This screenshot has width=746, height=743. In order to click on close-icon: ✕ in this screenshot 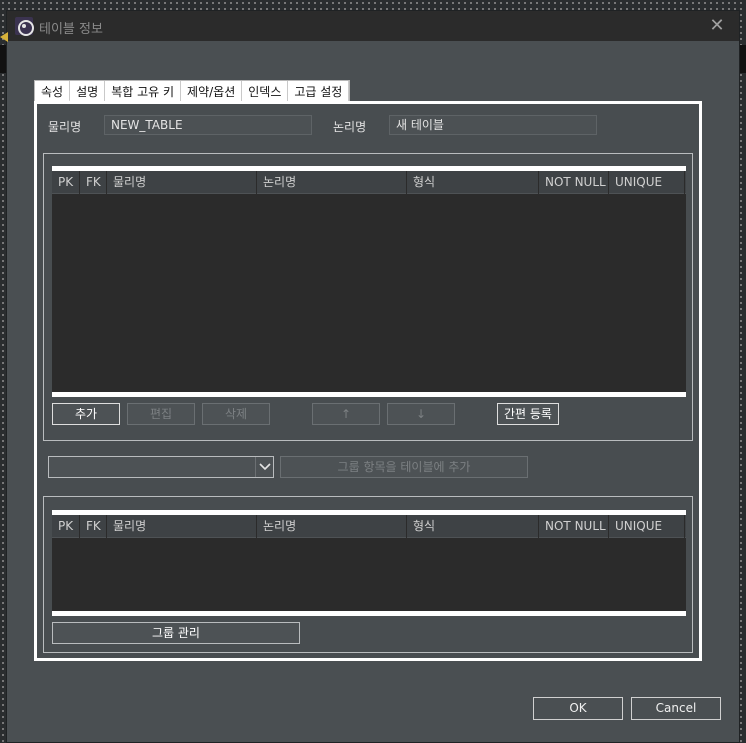, I will do `click(717, 26)`.